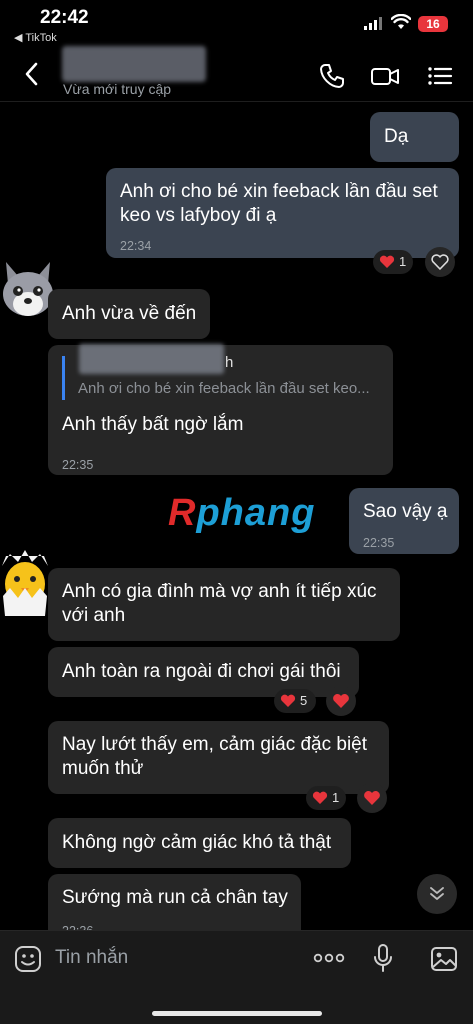  Describe the element at coordinates (332, 76) in the screenshot. I see `phone-icon` at that location.